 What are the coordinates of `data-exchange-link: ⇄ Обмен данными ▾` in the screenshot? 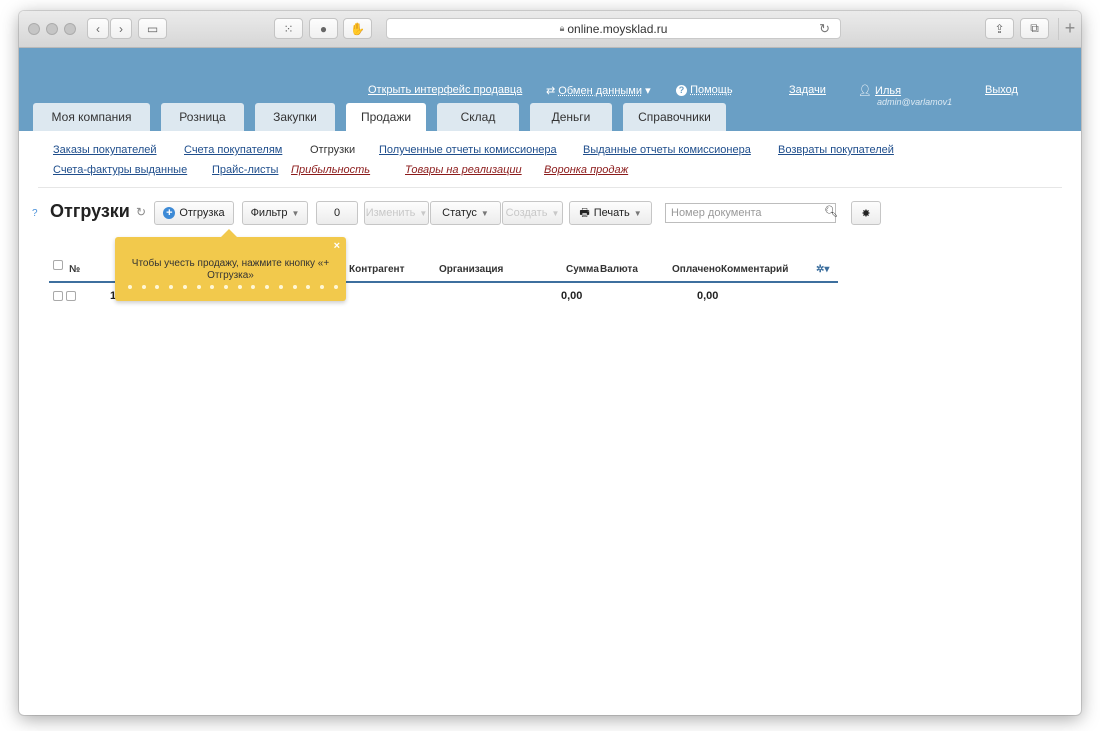 It's located at (598, 90).